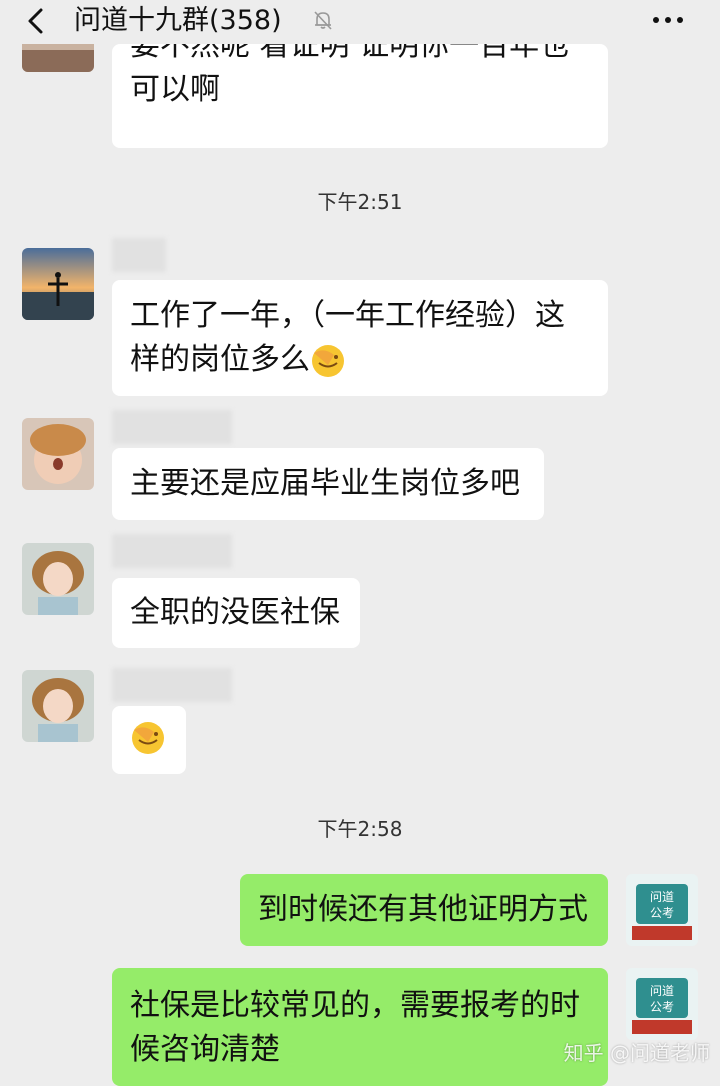  What do you see at coordinates (37, 21) in the screenshot?
I see `chevron-left-icon` at bounding box center [37, 21].